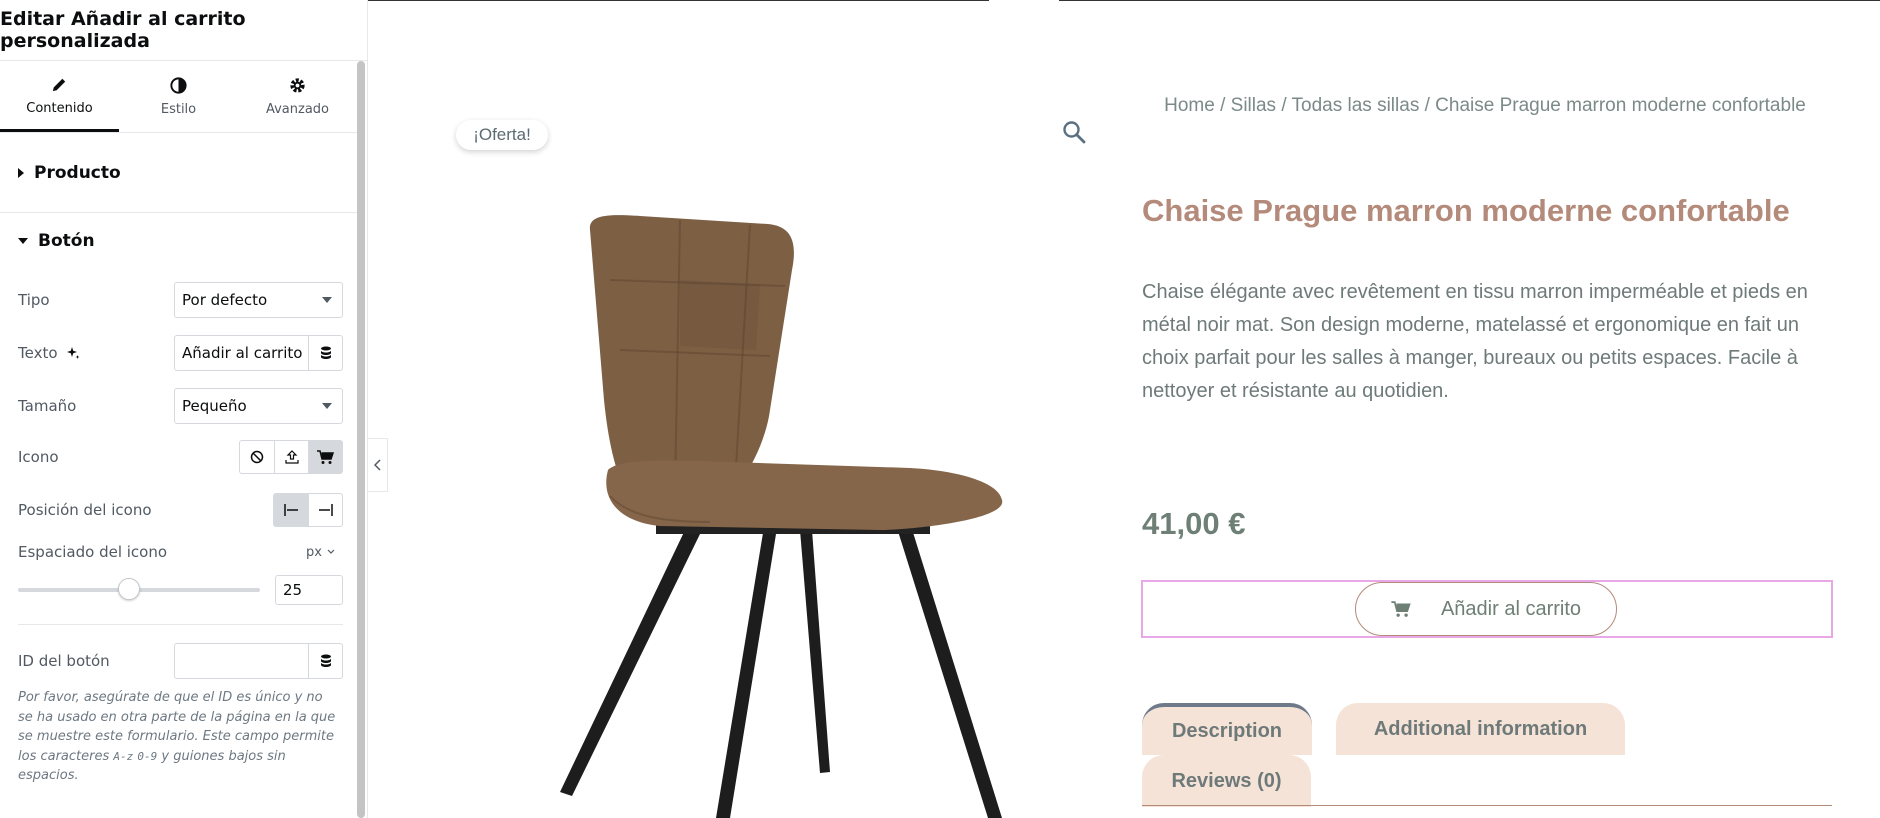  I want to click on align-start-icon, so click(291, 510).